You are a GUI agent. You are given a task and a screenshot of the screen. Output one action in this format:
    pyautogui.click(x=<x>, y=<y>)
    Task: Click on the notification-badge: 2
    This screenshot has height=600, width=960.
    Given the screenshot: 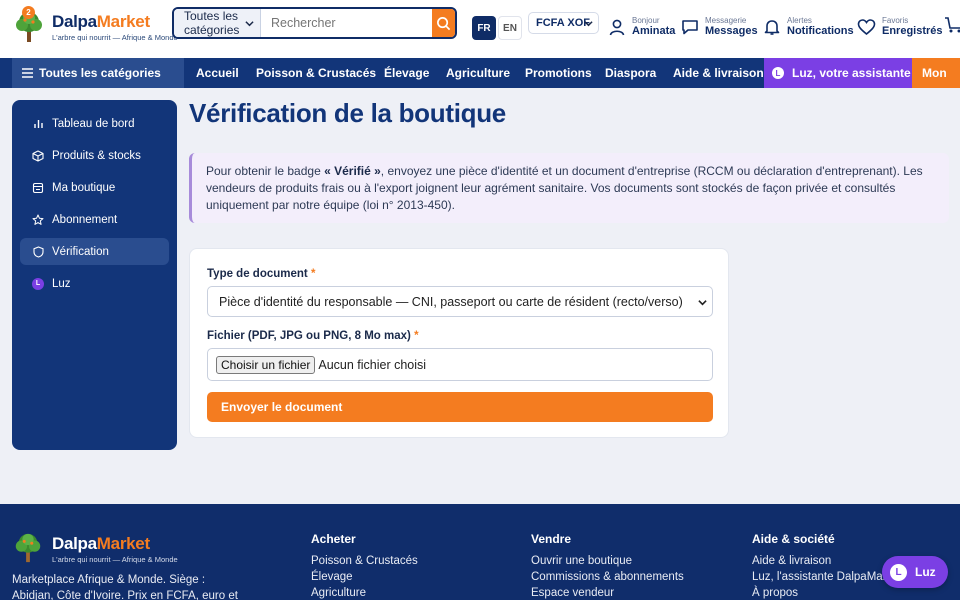 What is the action you would take?
    pyautogui.click(x=28, y=12)
    